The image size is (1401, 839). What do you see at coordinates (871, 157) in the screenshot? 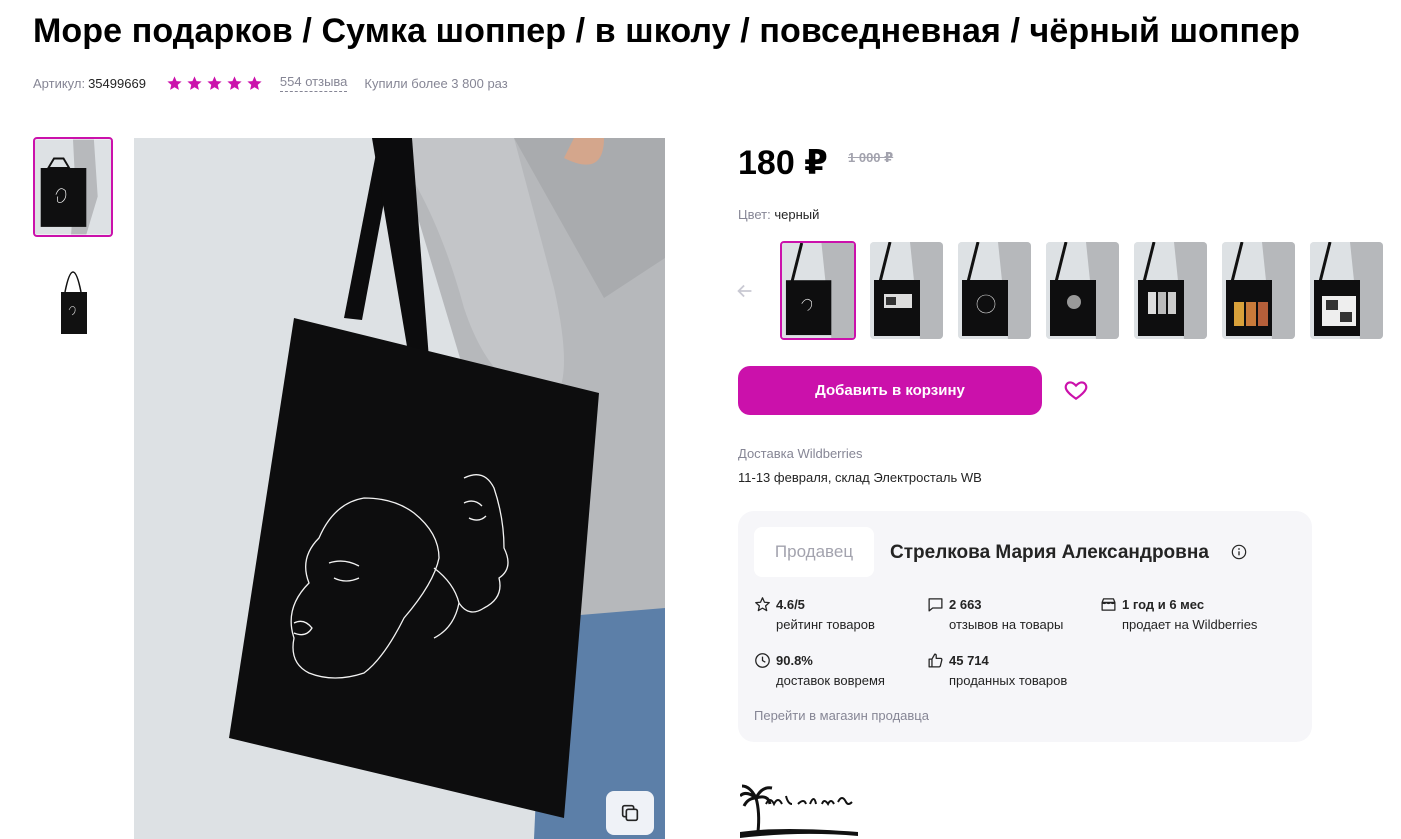
I see `old-price: 1 000 ₽` at bounding box center [871, 157].